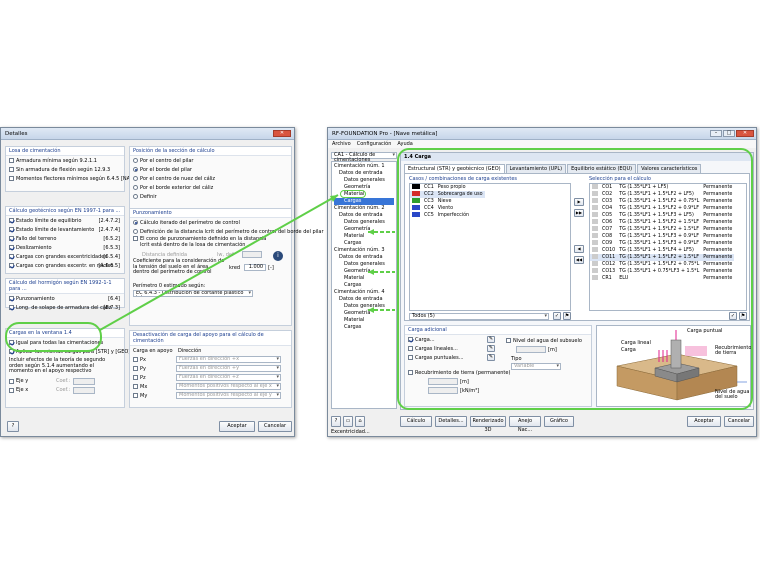  What do you see at coordinates (135, 160) in the screenshot?
I see `posicion-item-0-radio` at bounding box center [135, 160].